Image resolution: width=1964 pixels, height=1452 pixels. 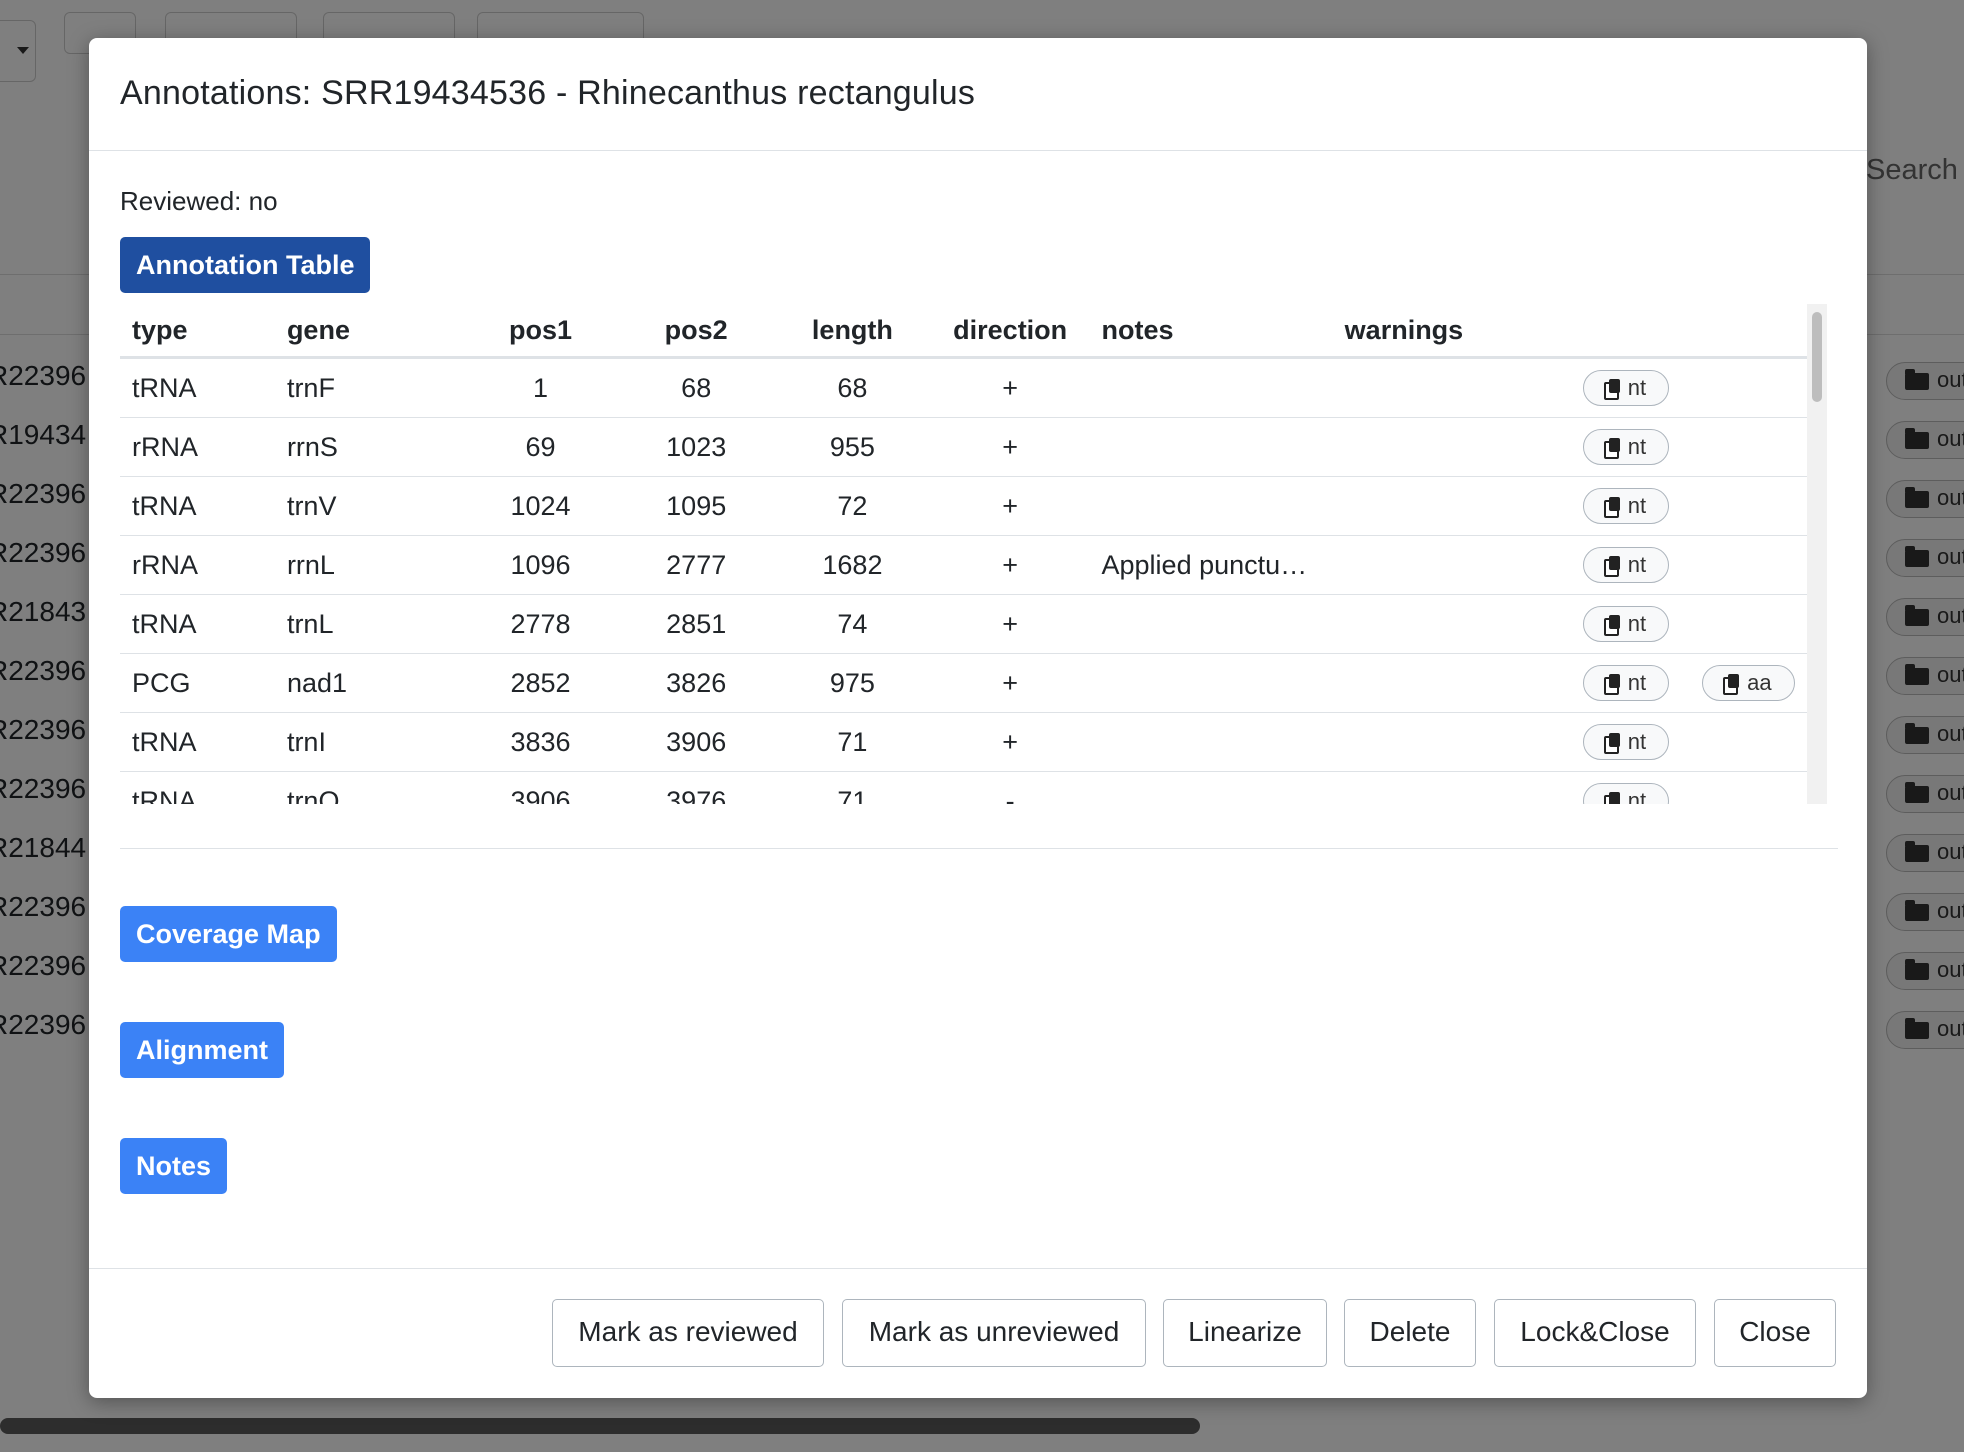 I want to click on copy-aa-button: aa, so click(x=1748, y=683).